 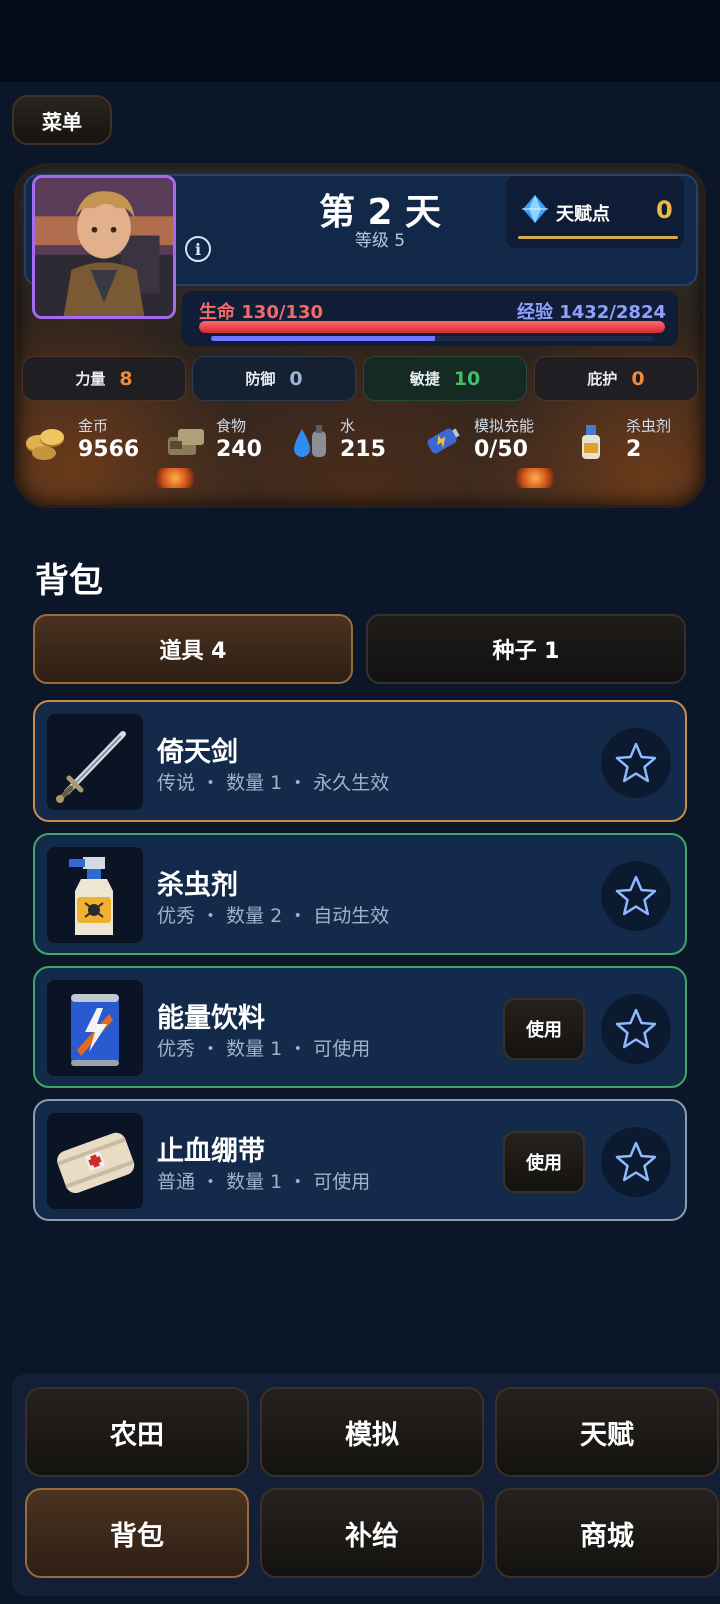 What do you see at coordinates (598, 237) in the screenshot?
I see `talent-underline` at bounding box center [598, 237].